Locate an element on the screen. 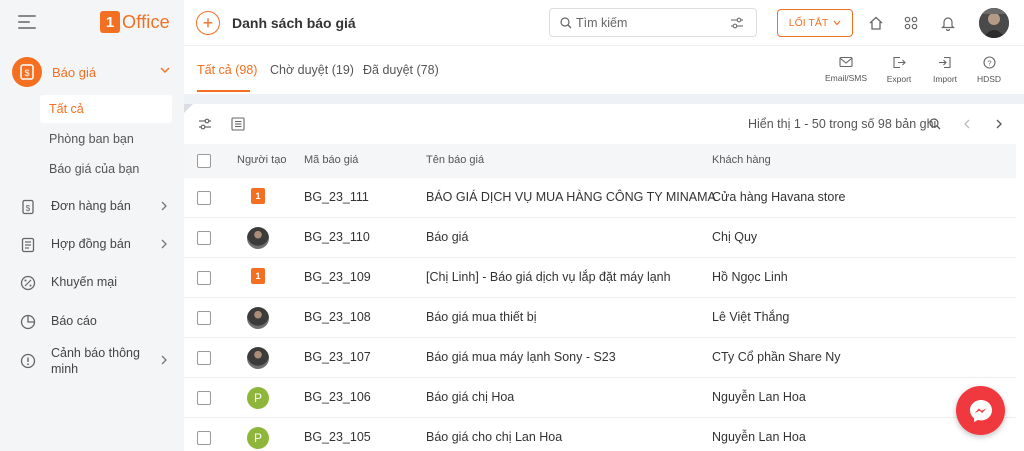 The image size is (1024, 451). list-toolbar: Hiển thị 1 - 50 trong số 98 bản ghi is located at coordinates (604, 124).